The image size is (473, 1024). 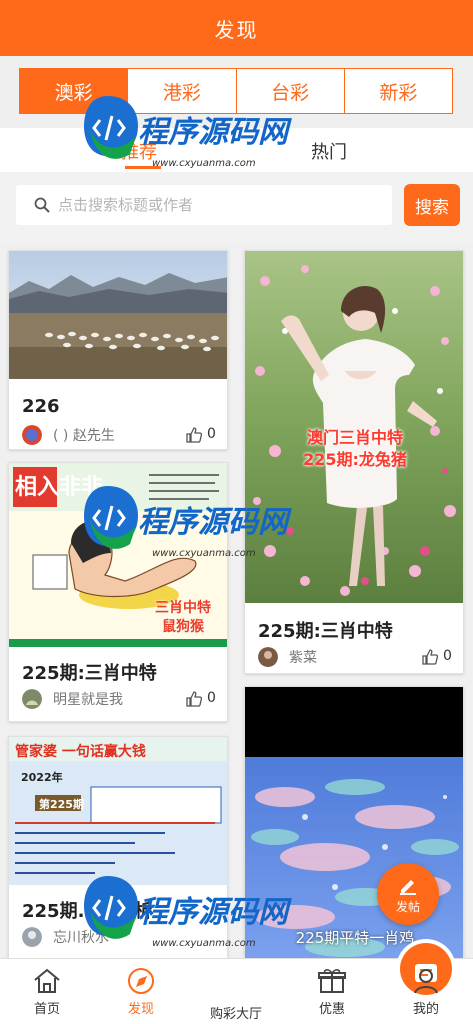 I want to click on tab-hongkong: 港彩, so click(x=181, y=91).